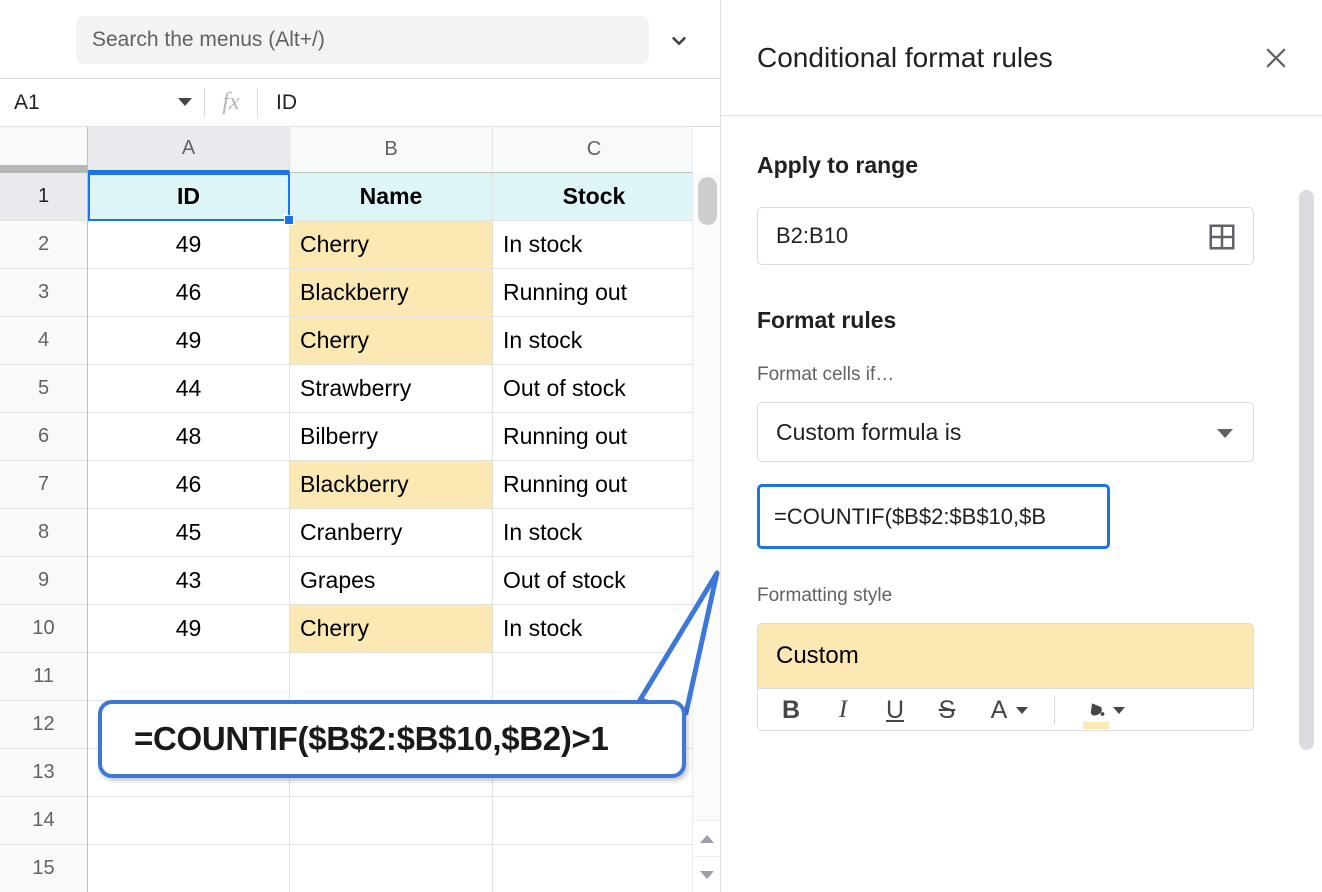  Describe the element at coordinates (391, 677) in the screenshot. I see `cell-B11` at that location.